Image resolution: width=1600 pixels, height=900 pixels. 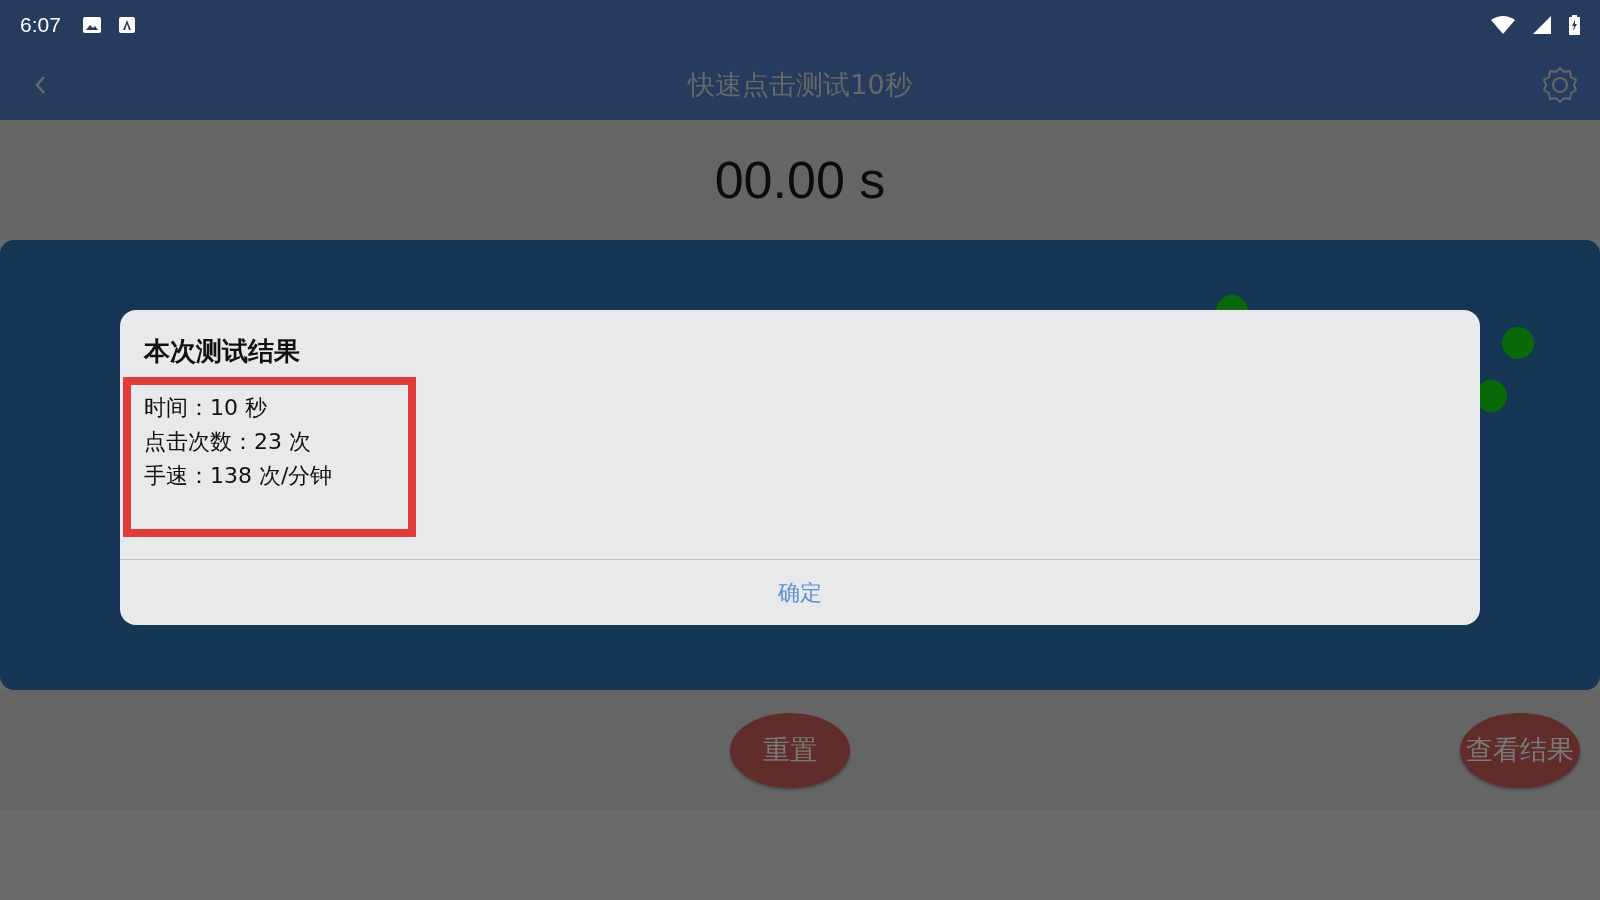 I want to click on settings-button, so click(x=1560, y=85).